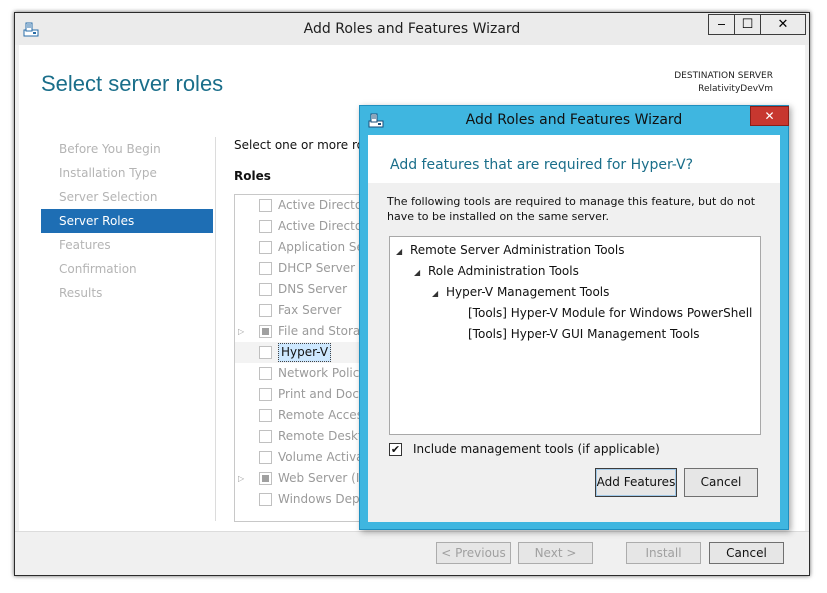 This screenshot has width=827, height=593. I want to click on previous-button: < Previous, so click(473, 553).